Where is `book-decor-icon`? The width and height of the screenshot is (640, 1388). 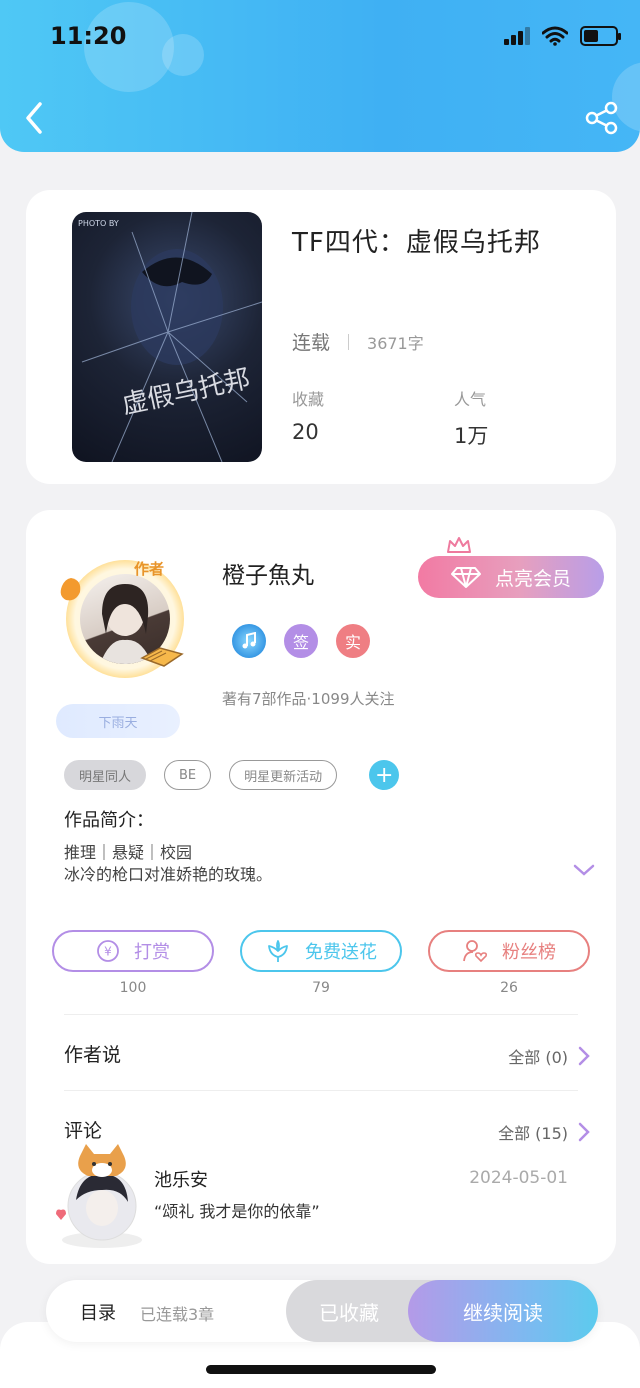 book-decor-icon is located at coordinates (162, 657).